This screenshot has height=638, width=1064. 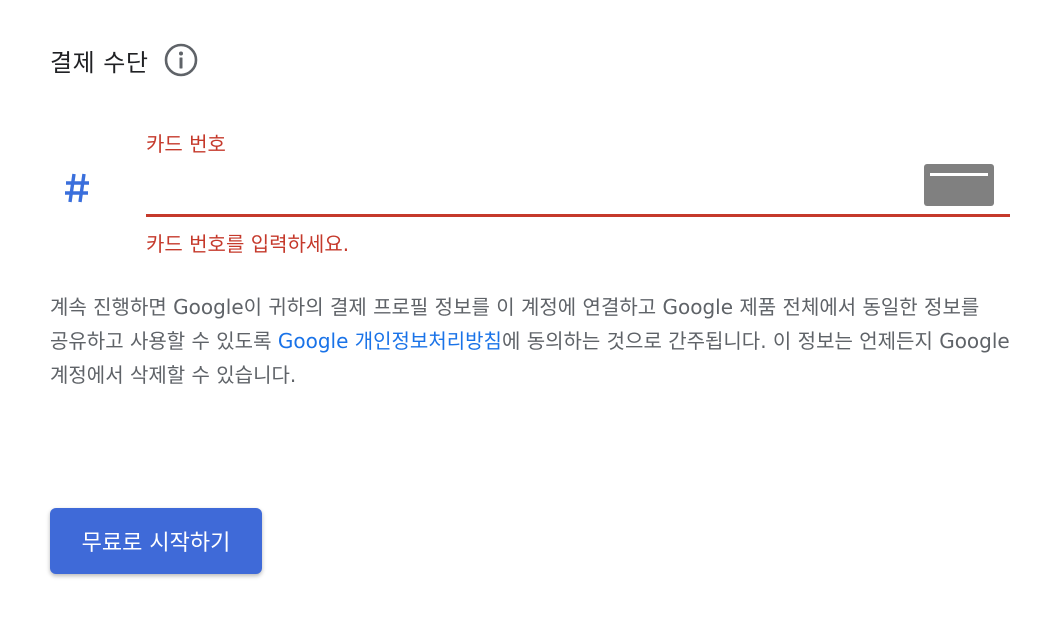 I want to click on card-number-error: 카드 번호를 입력하세요., so click(x=248, y=244).